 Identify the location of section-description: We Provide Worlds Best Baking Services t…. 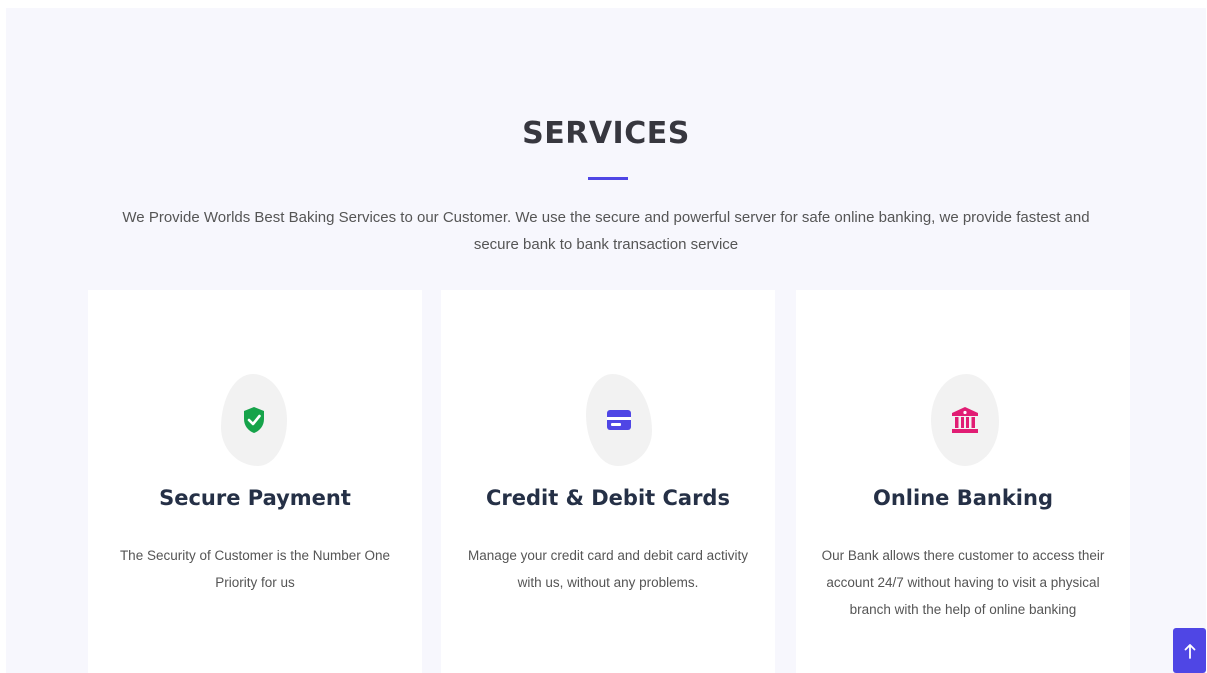
(606, 231).